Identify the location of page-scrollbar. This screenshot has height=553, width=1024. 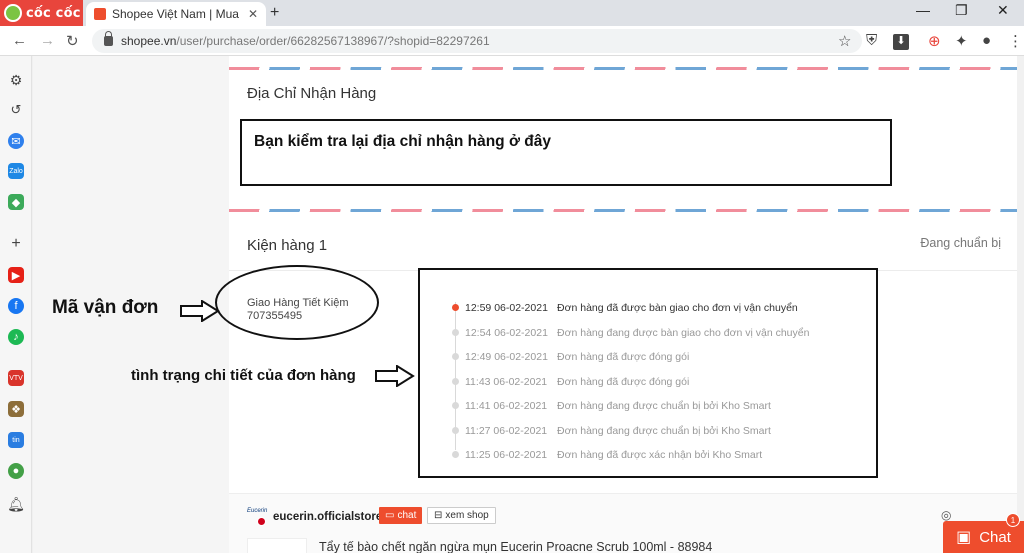
(1020, 304).